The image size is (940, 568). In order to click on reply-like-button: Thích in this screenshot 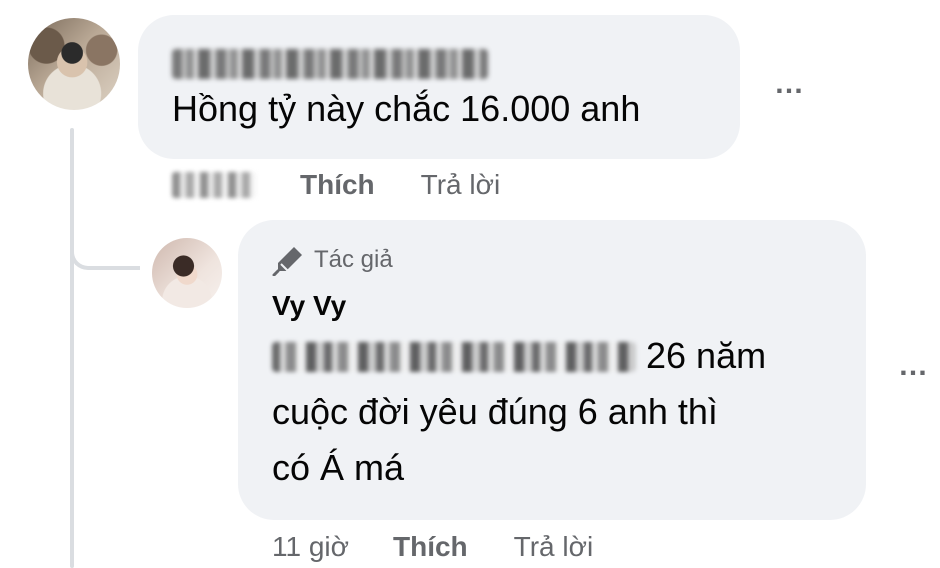, I will do `click(430, 547)`.